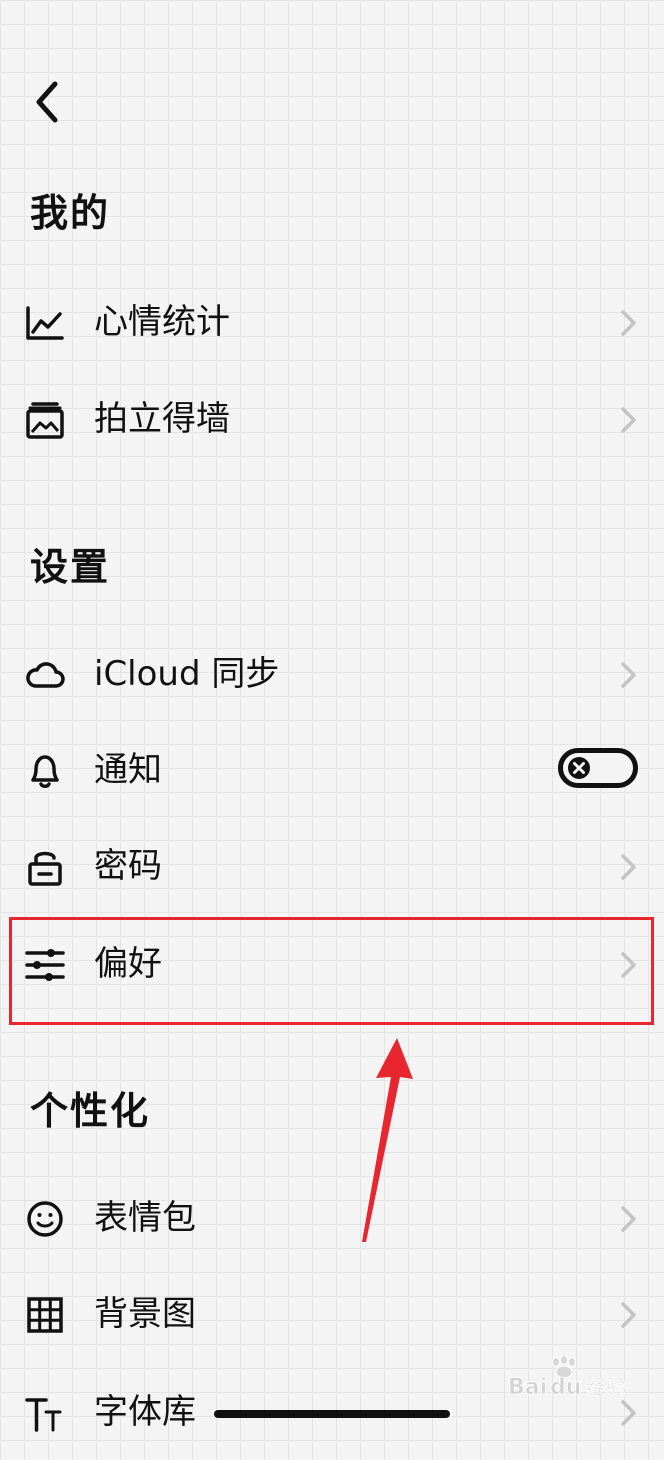 The image size is (664, 1460). What do you see at coordinates (145, 1412) in the screenshot?
I see `menu-item-label: 字体库` at bounding box center [145, 1412].